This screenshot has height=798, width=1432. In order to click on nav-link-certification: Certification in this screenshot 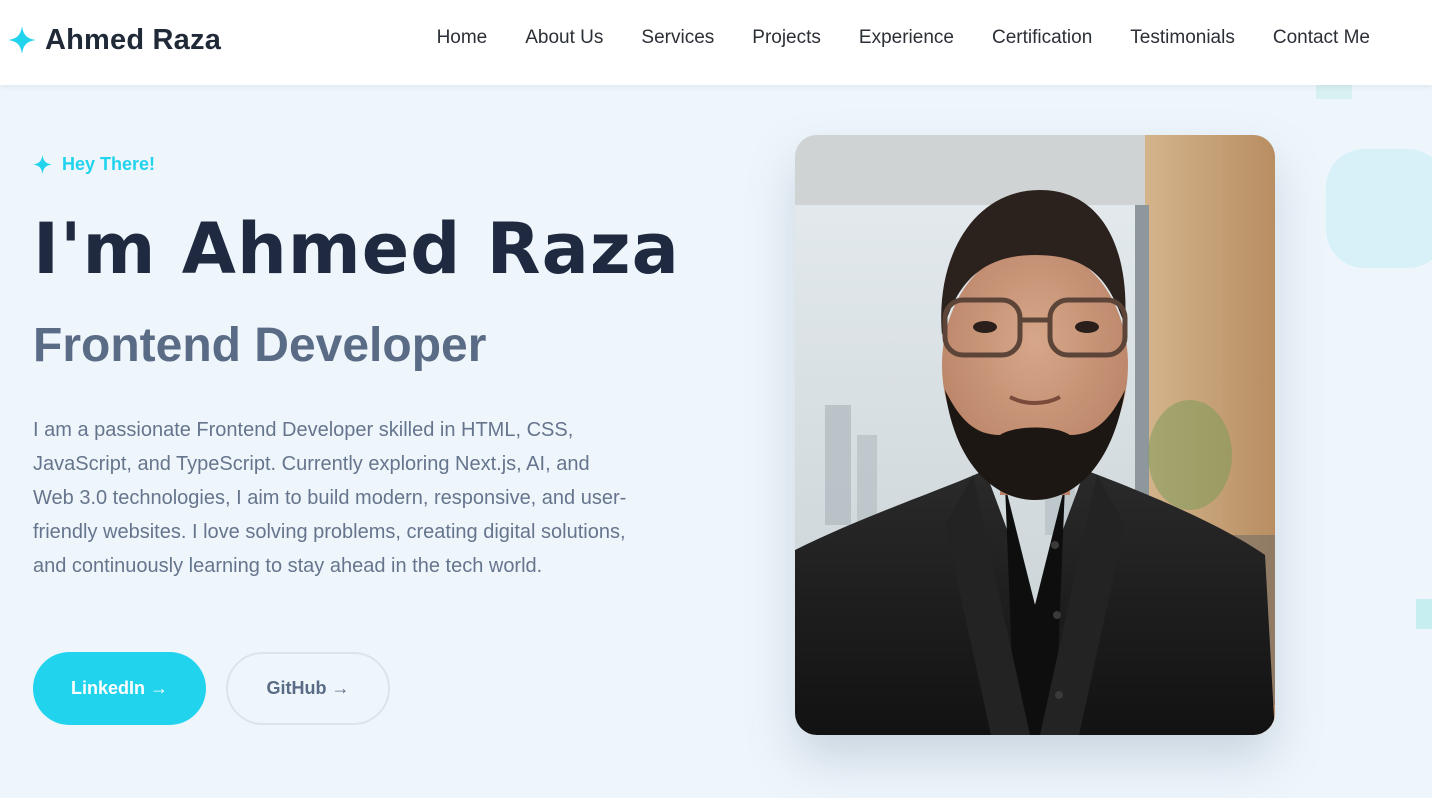, I will do `click(1042, 38)`.